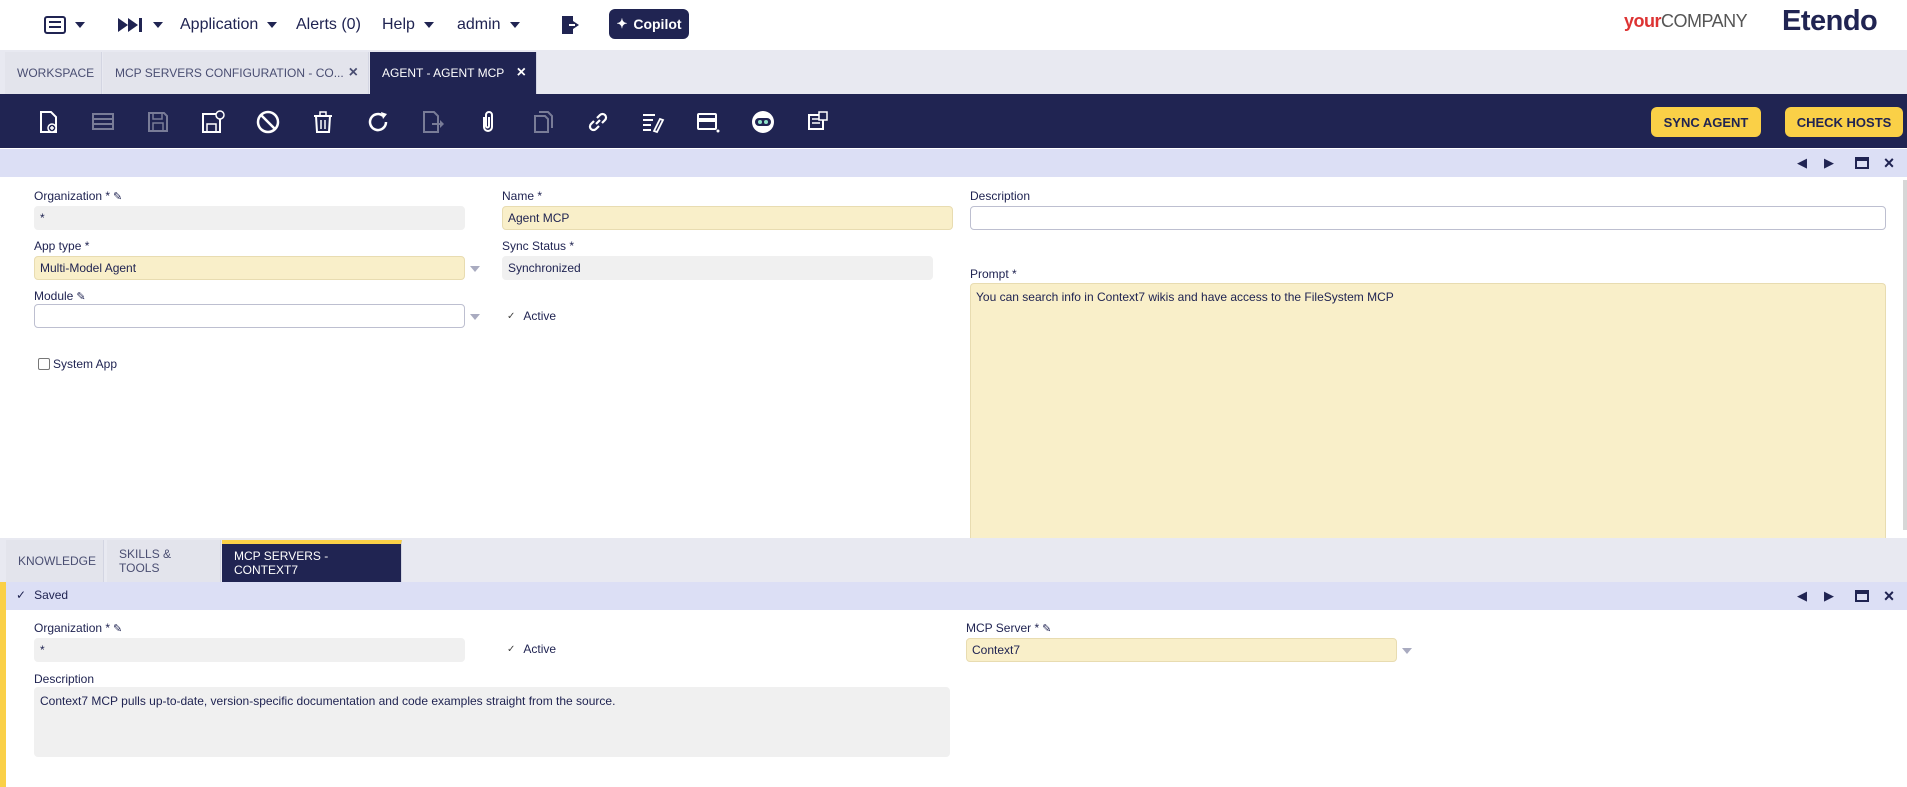  I want to click on logout-icon, so click(570, 25).